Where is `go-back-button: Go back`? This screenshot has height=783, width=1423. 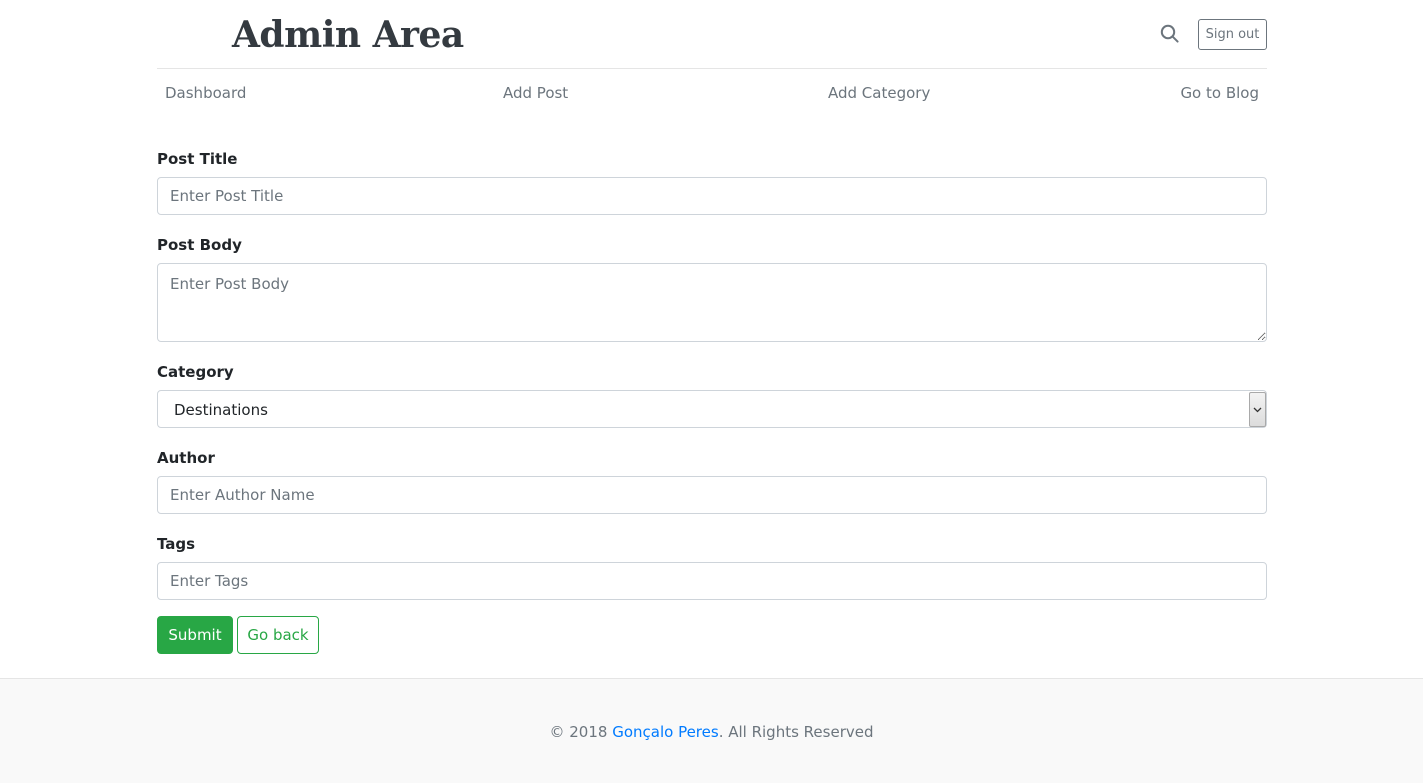 go-back-button: Go back is located at coordinates (278, 635).